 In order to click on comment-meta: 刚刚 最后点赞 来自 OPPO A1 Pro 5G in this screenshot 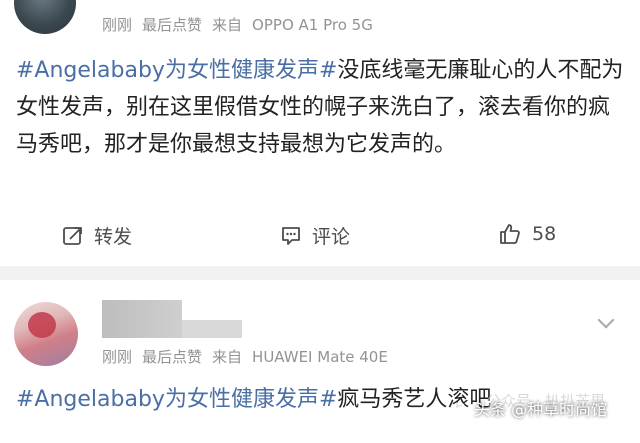, I will do `click(242, 24)`.